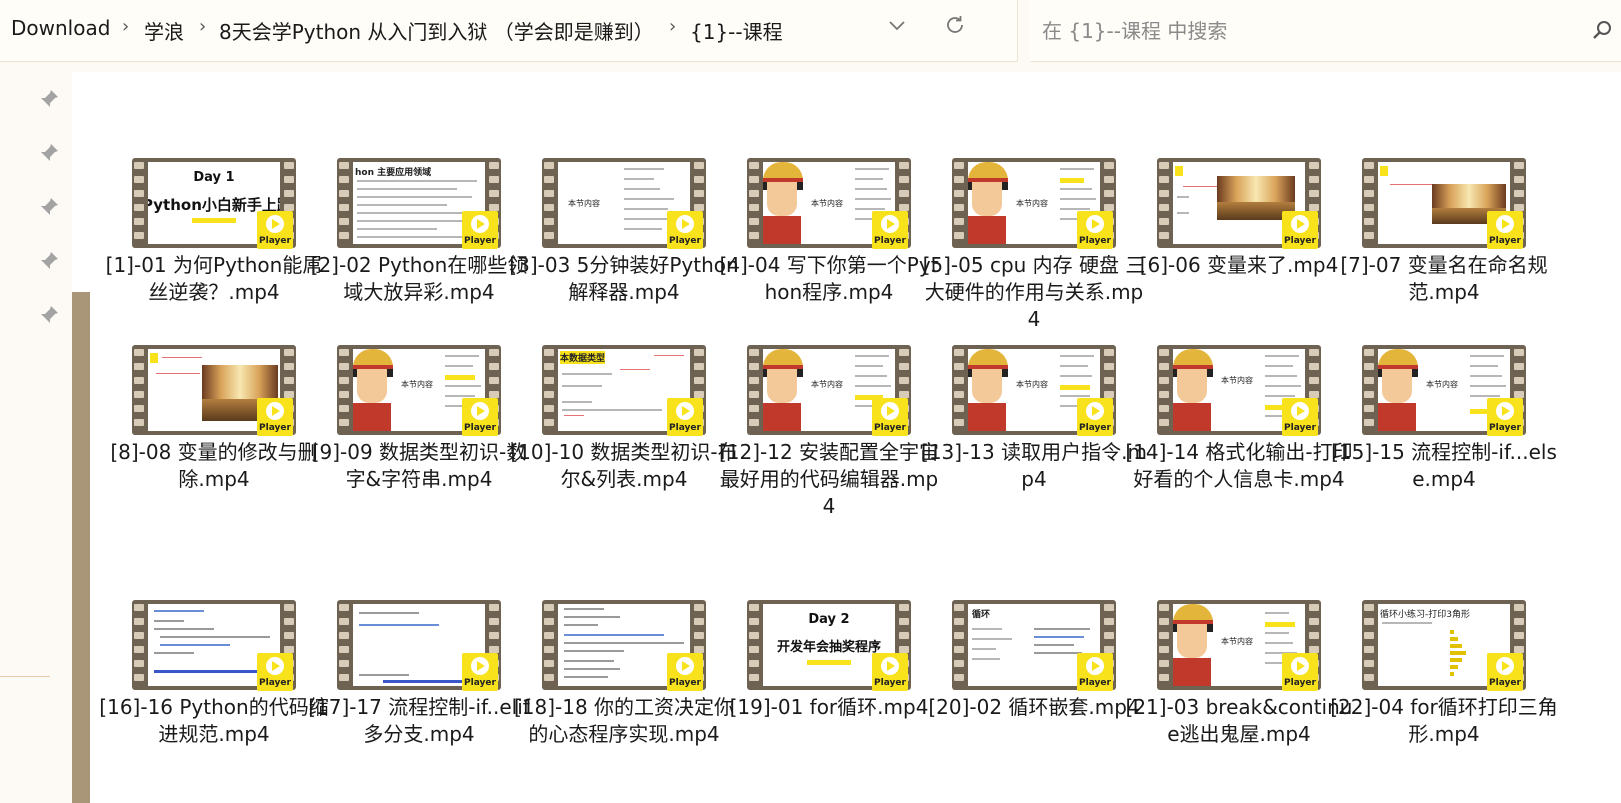 The width and height of the screenshot is (1621, 803). What do you see at coordinates (827, 203) in the screenshot?
I see `slide-heading: 本节内容` at bounding box center [827, 203].